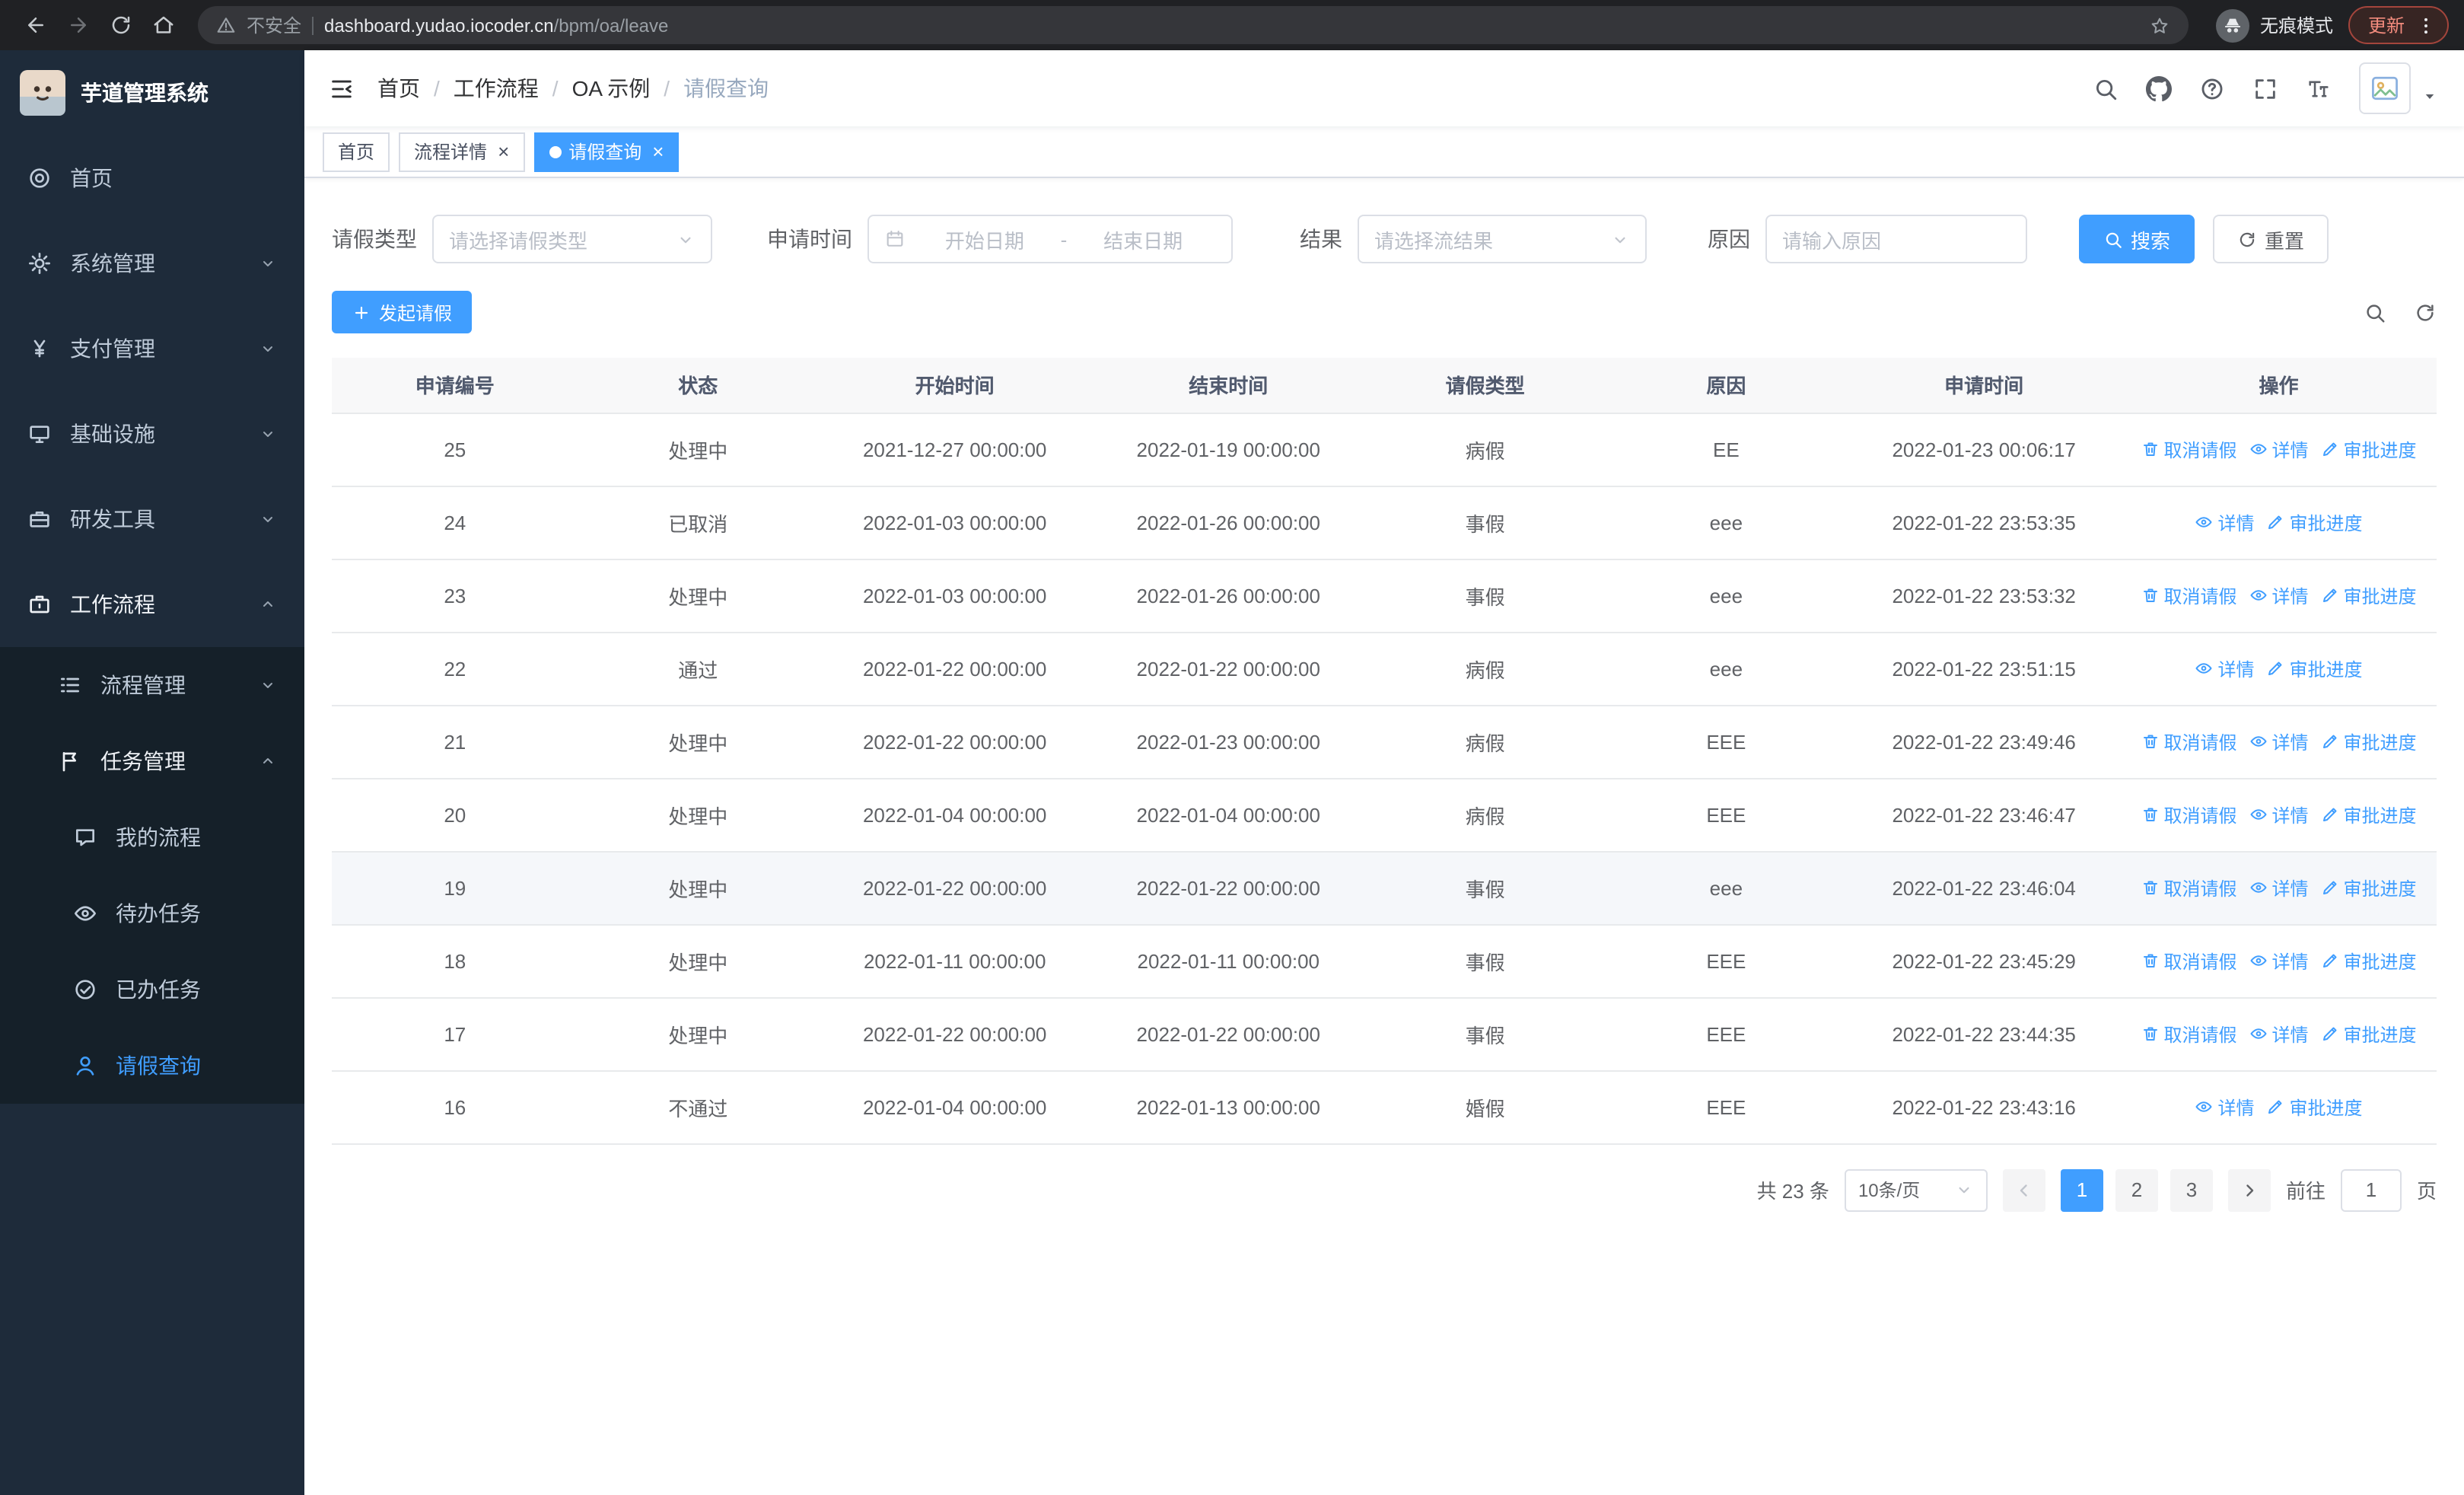 The image size is (2464, 1495). What do you see at coordinates (2106, 88) in the screenshot?
I see `header-search-icon` at bounding box center [2106, 88].